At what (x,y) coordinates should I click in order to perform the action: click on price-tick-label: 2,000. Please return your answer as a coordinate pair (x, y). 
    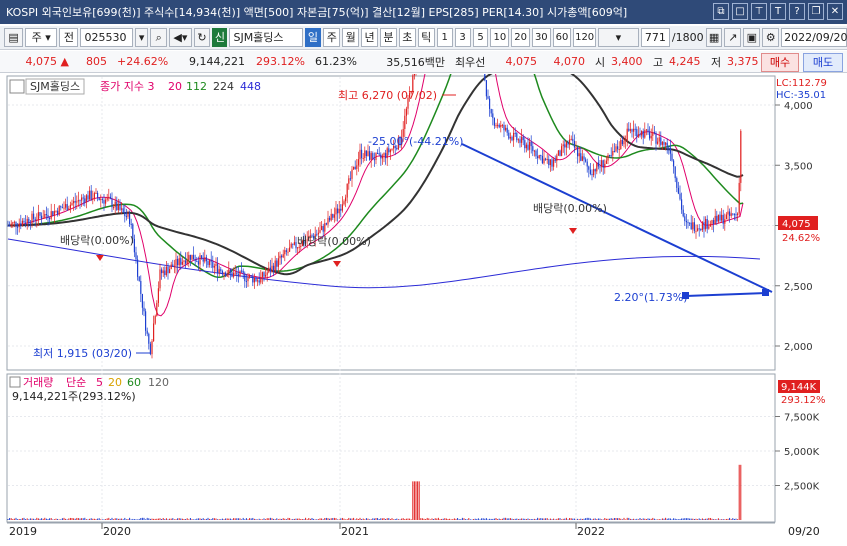
    Looking at the image, I should click on (798, 347).